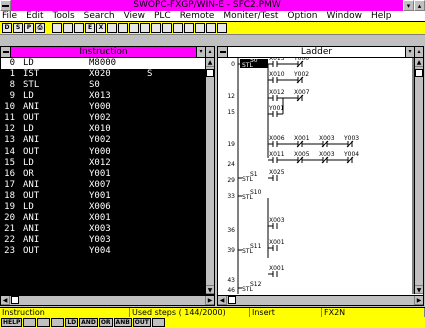  What do you see at coordinates (79, 28) in the screenshot?
I see `paste-button` at bounding box center [79, 28].